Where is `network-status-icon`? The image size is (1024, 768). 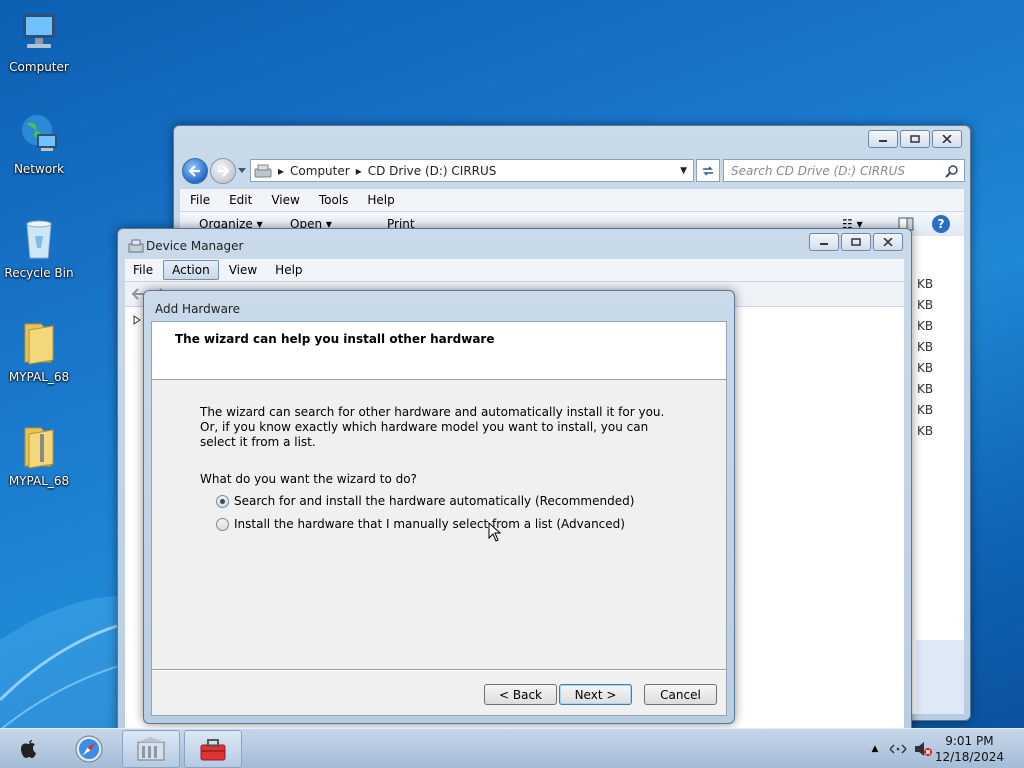 network-status-icon is located at coordinates (898, 749).